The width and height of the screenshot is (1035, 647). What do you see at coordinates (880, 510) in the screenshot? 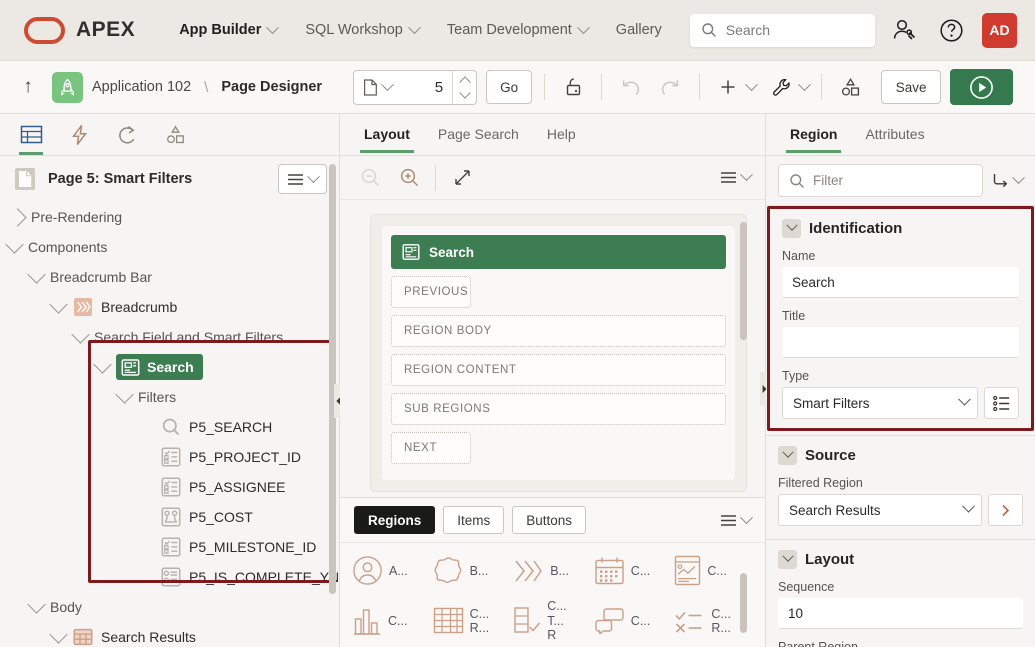
I see `filtered-region-select: Search Results` at bounding box center [880, 510].